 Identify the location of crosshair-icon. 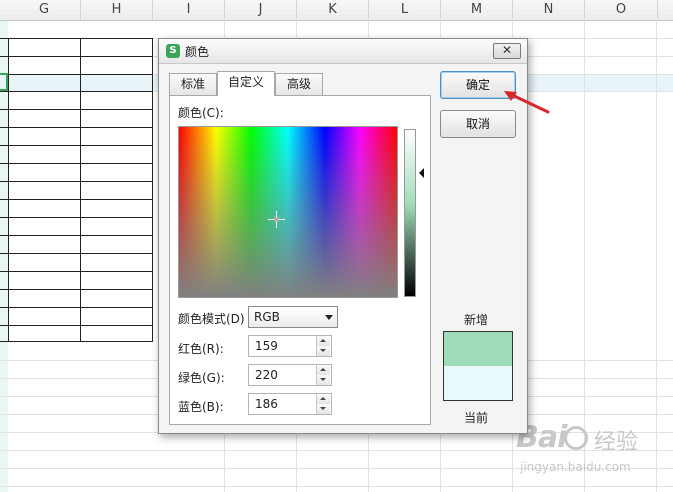
(276, 219).